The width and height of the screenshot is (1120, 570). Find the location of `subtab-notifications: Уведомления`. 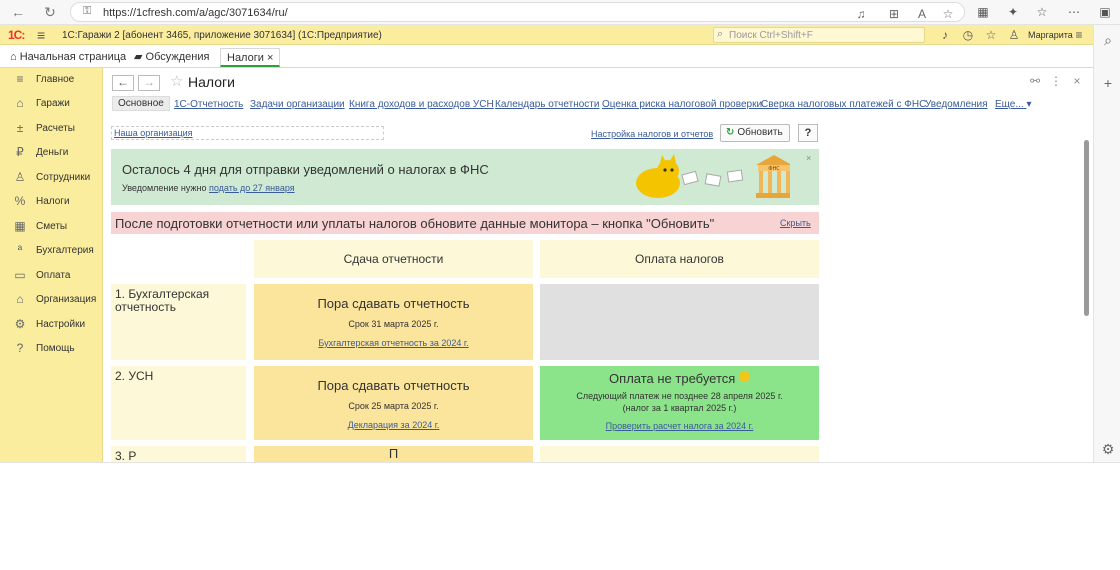

subtab-notifications: Уведомления is located at coordinates (956, 104).